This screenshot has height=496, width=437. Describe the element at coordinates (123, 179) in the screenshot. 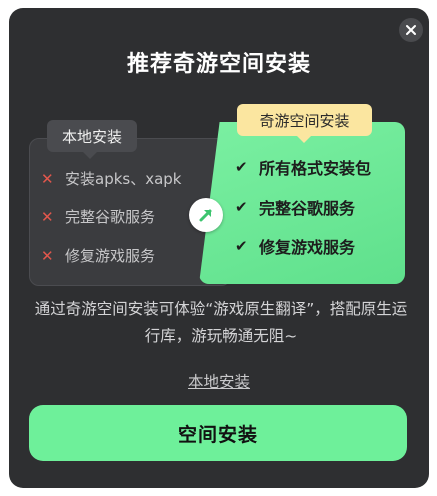

I see `local-feature-label: 安装apks、xapk` at that location.